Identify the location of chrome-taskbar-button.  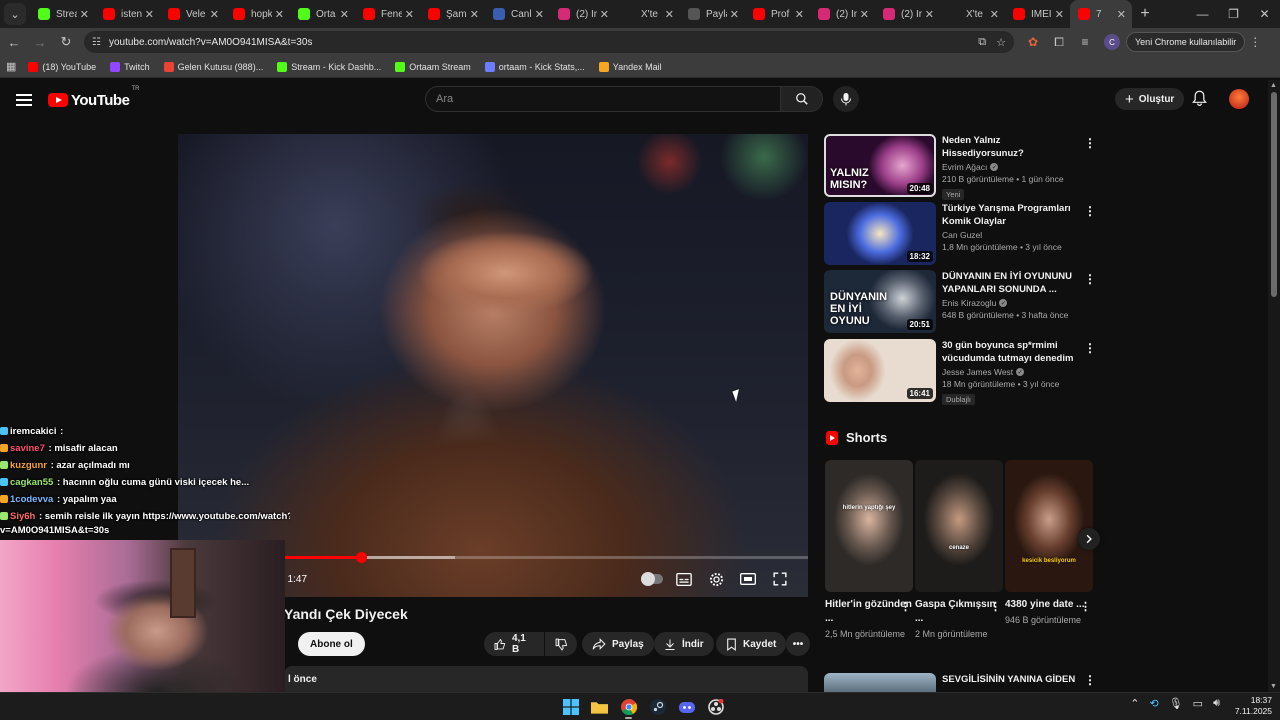
(628, 707).